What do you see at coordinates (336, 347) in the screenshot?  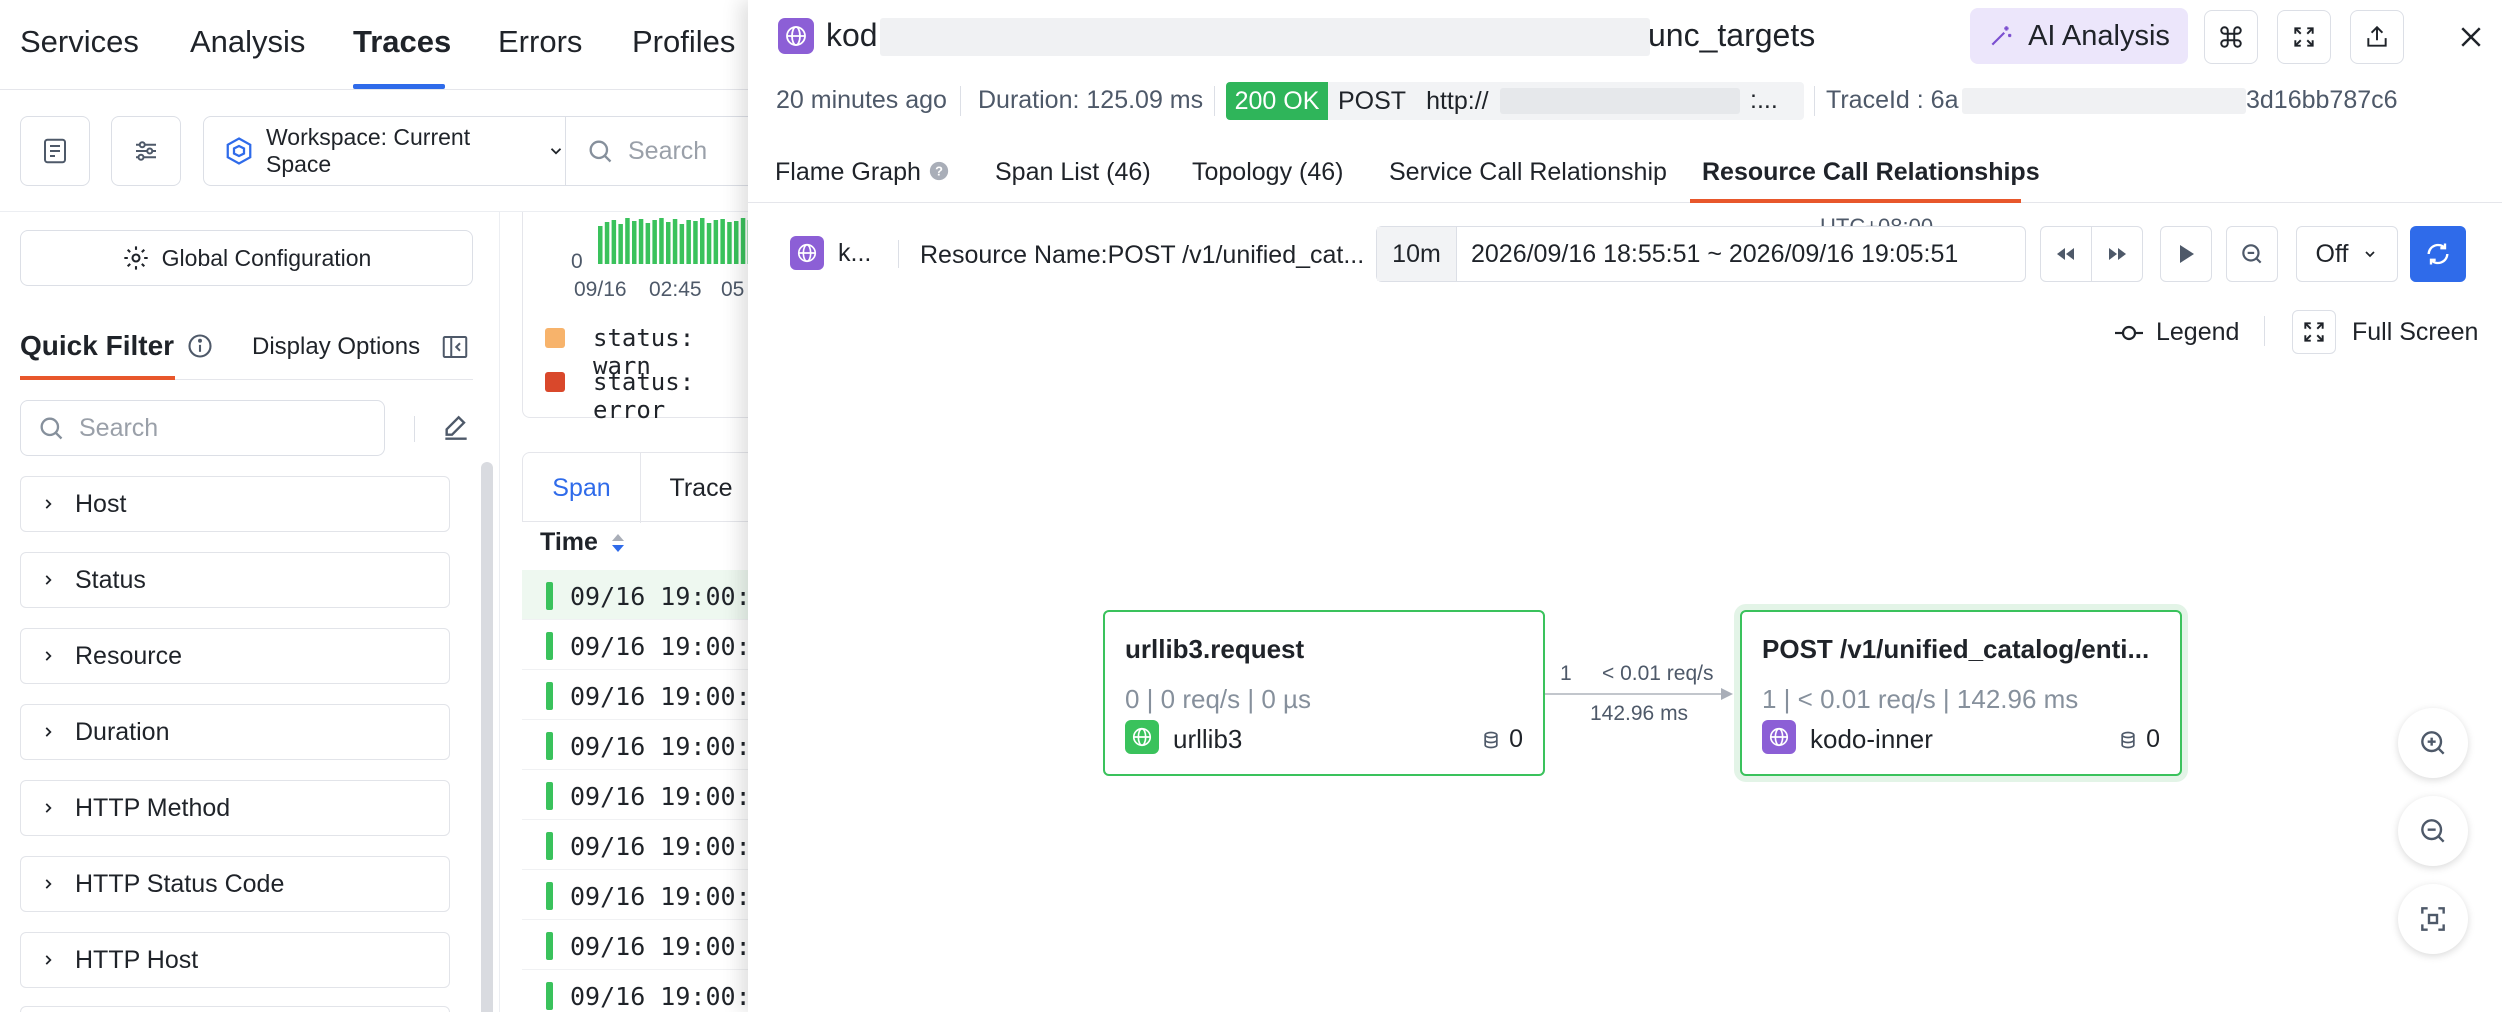 I see `display-options-link: Display Options` at bounding box center [336, 347].